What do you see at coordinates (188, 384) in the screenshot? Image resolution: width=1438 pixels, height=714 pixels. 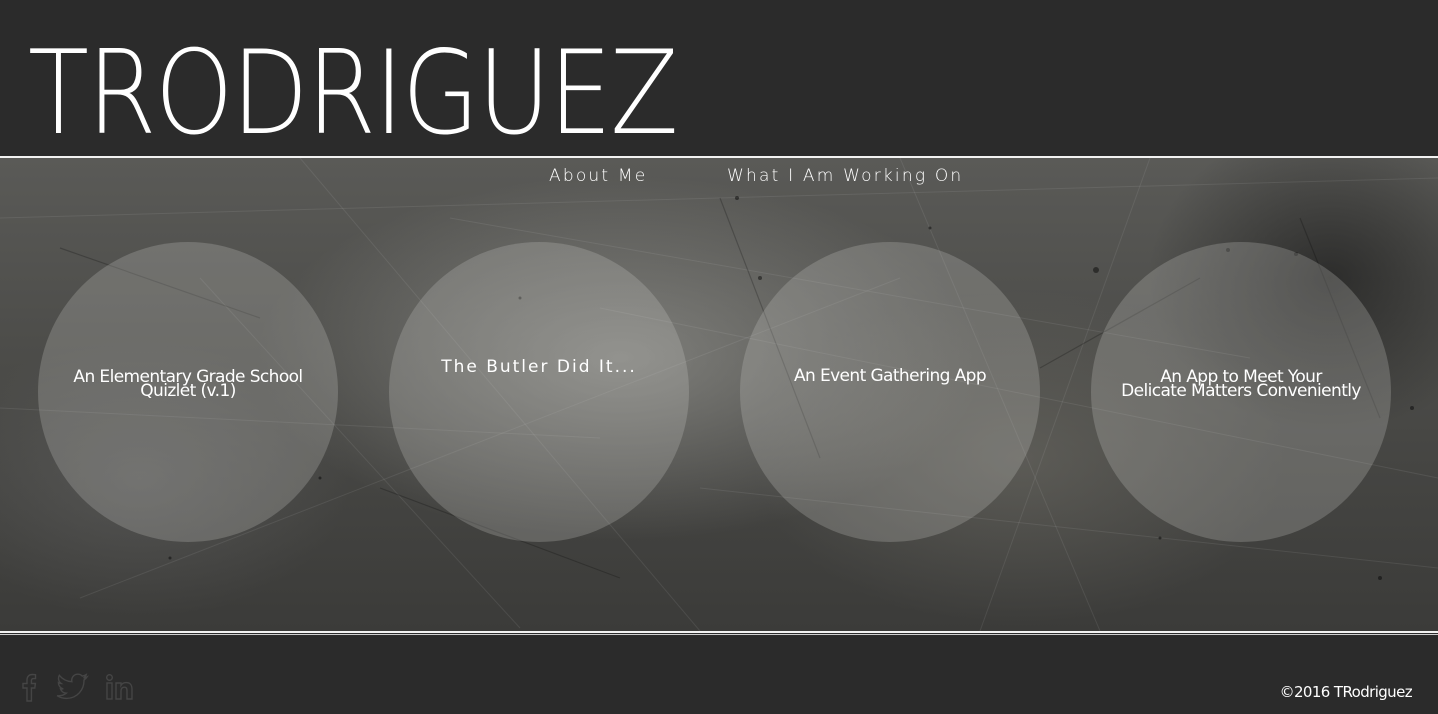 I see `project-title: An Elementary Grade School Quizlet (v.1)` at bounding box center [188, 384].